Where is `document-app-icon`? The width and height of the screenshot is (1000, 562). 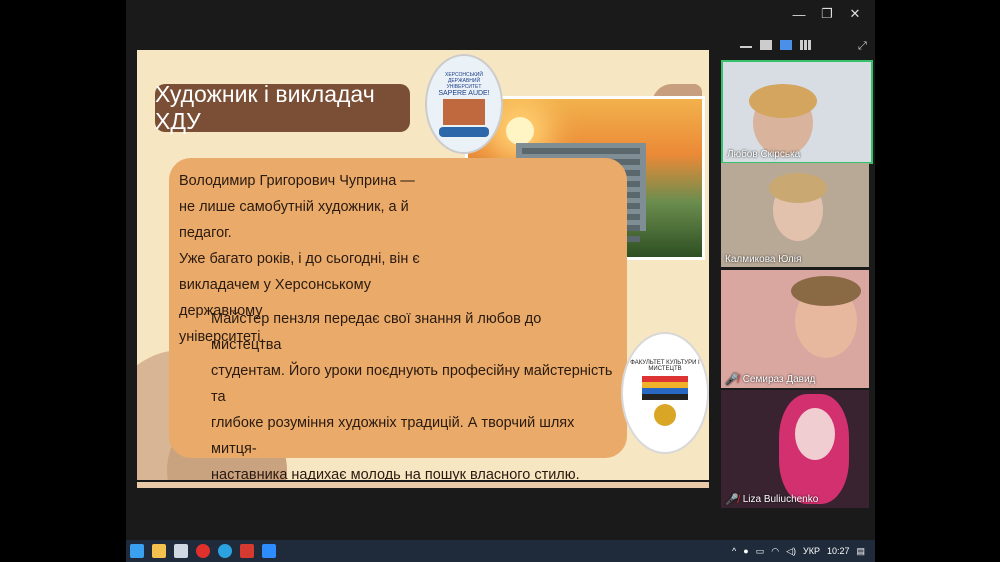
document-app-icon is located at coordinates (181, 551).